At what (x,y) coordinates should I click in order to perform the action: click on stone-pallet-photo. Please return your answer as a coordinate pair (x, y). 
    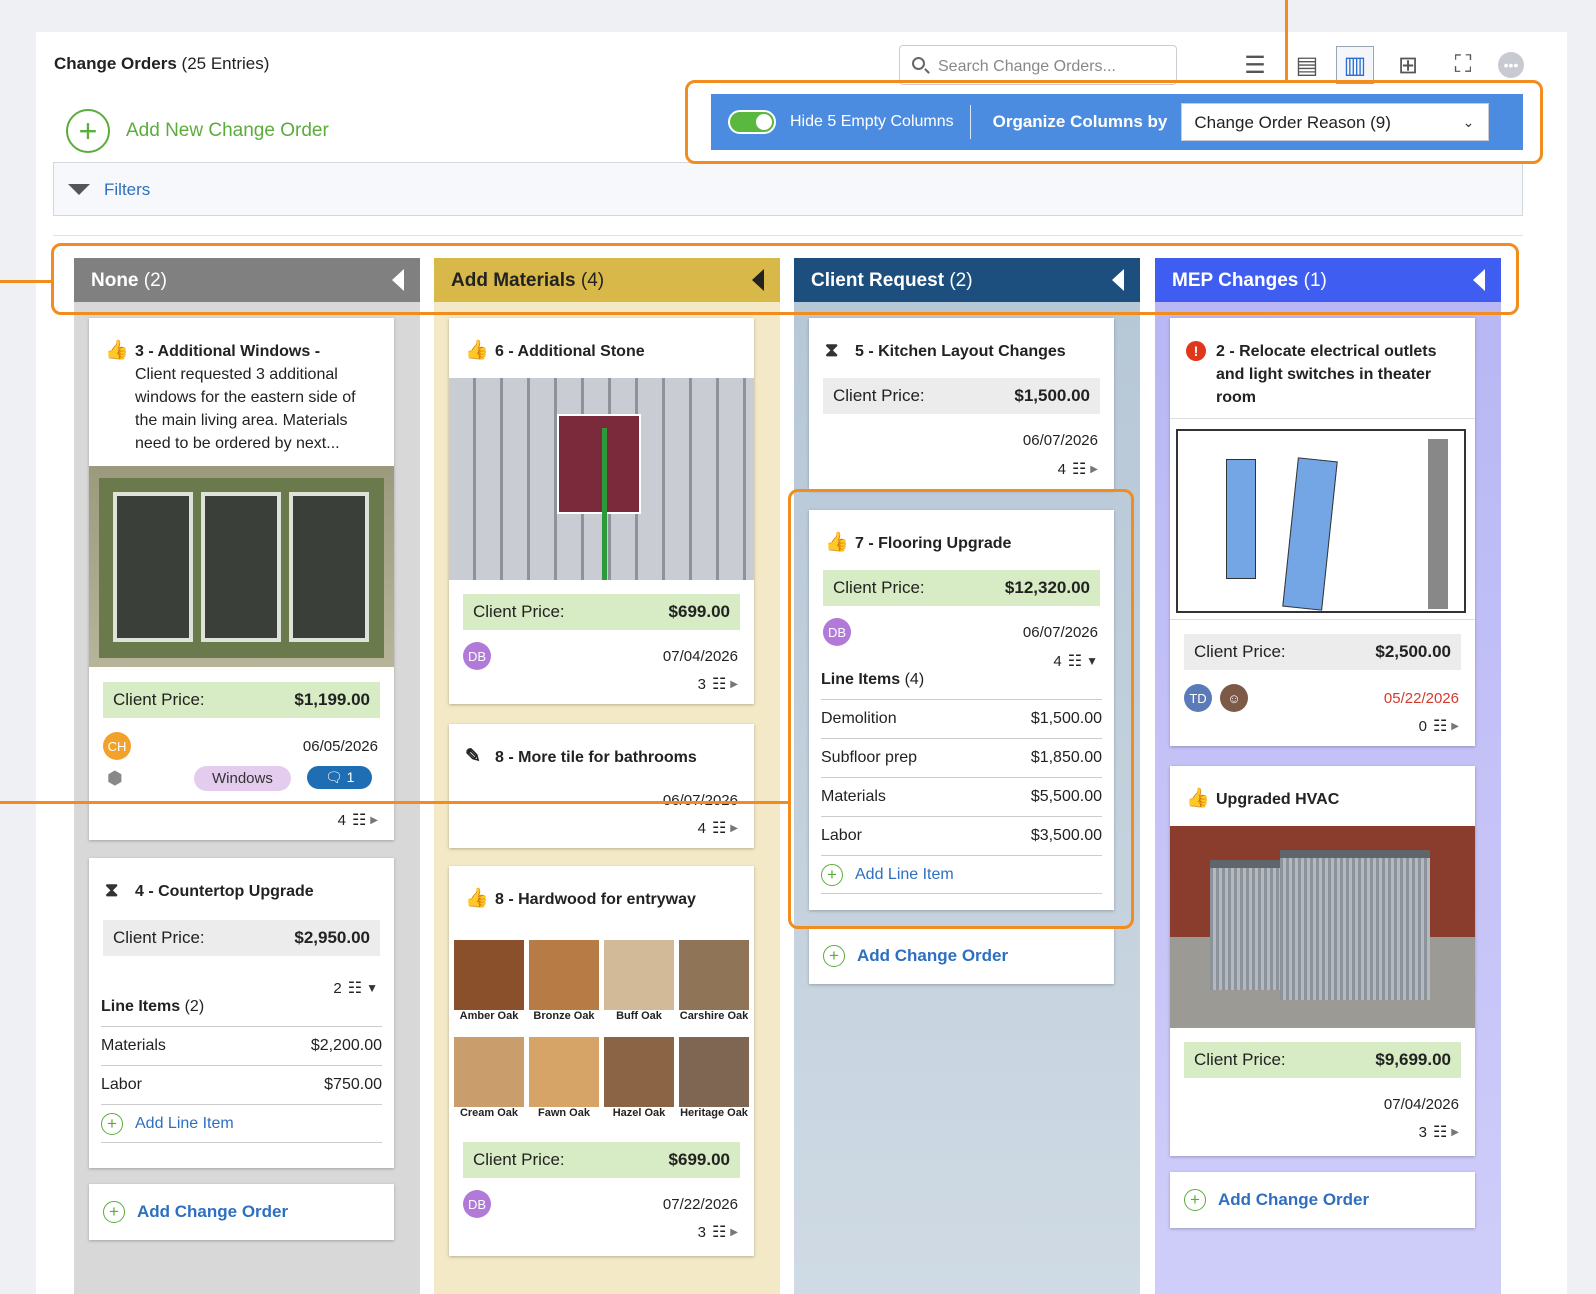
    Looking at the image, I should click on (601, 479).